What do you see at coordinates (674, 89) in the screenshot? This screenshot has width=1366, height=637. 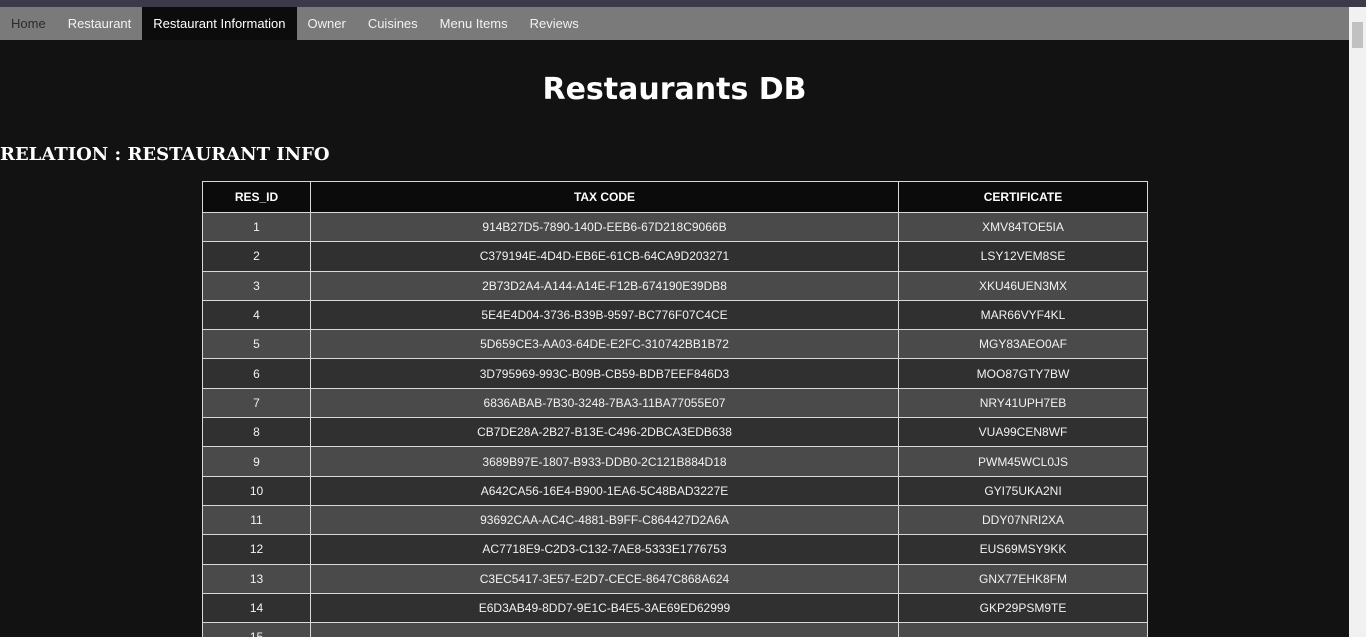 I see `page-title: Restaurants DB` at bounding box center [674, 89].